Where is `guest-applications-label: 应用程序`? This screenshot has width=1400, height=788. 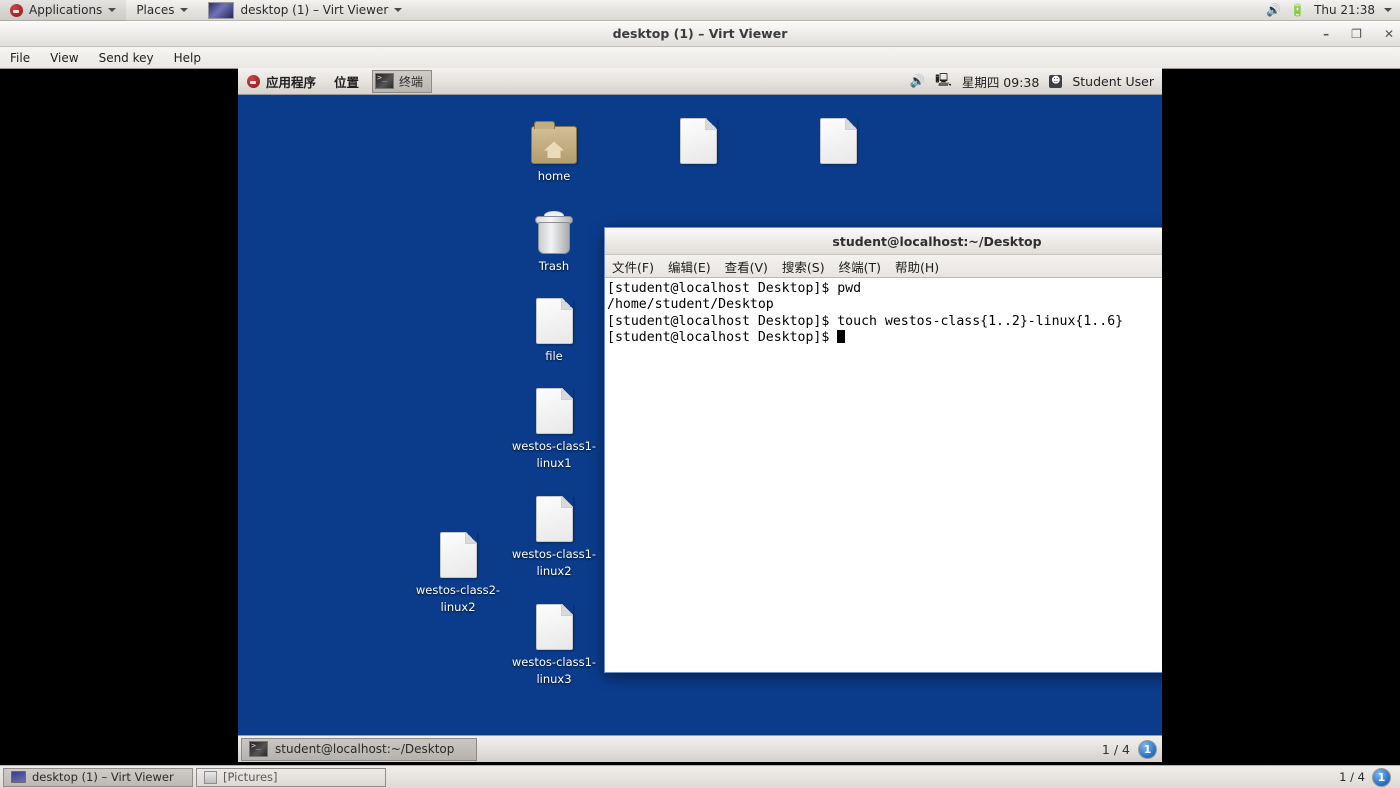
guest-applications-label: 应用程序 is located at coordinates (291, 82).